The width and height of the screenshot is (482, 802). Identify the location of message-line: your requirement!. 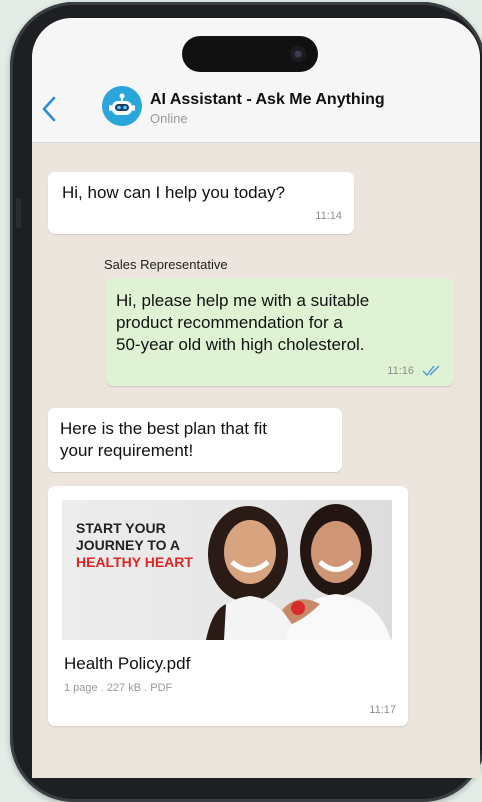
(127, 450).